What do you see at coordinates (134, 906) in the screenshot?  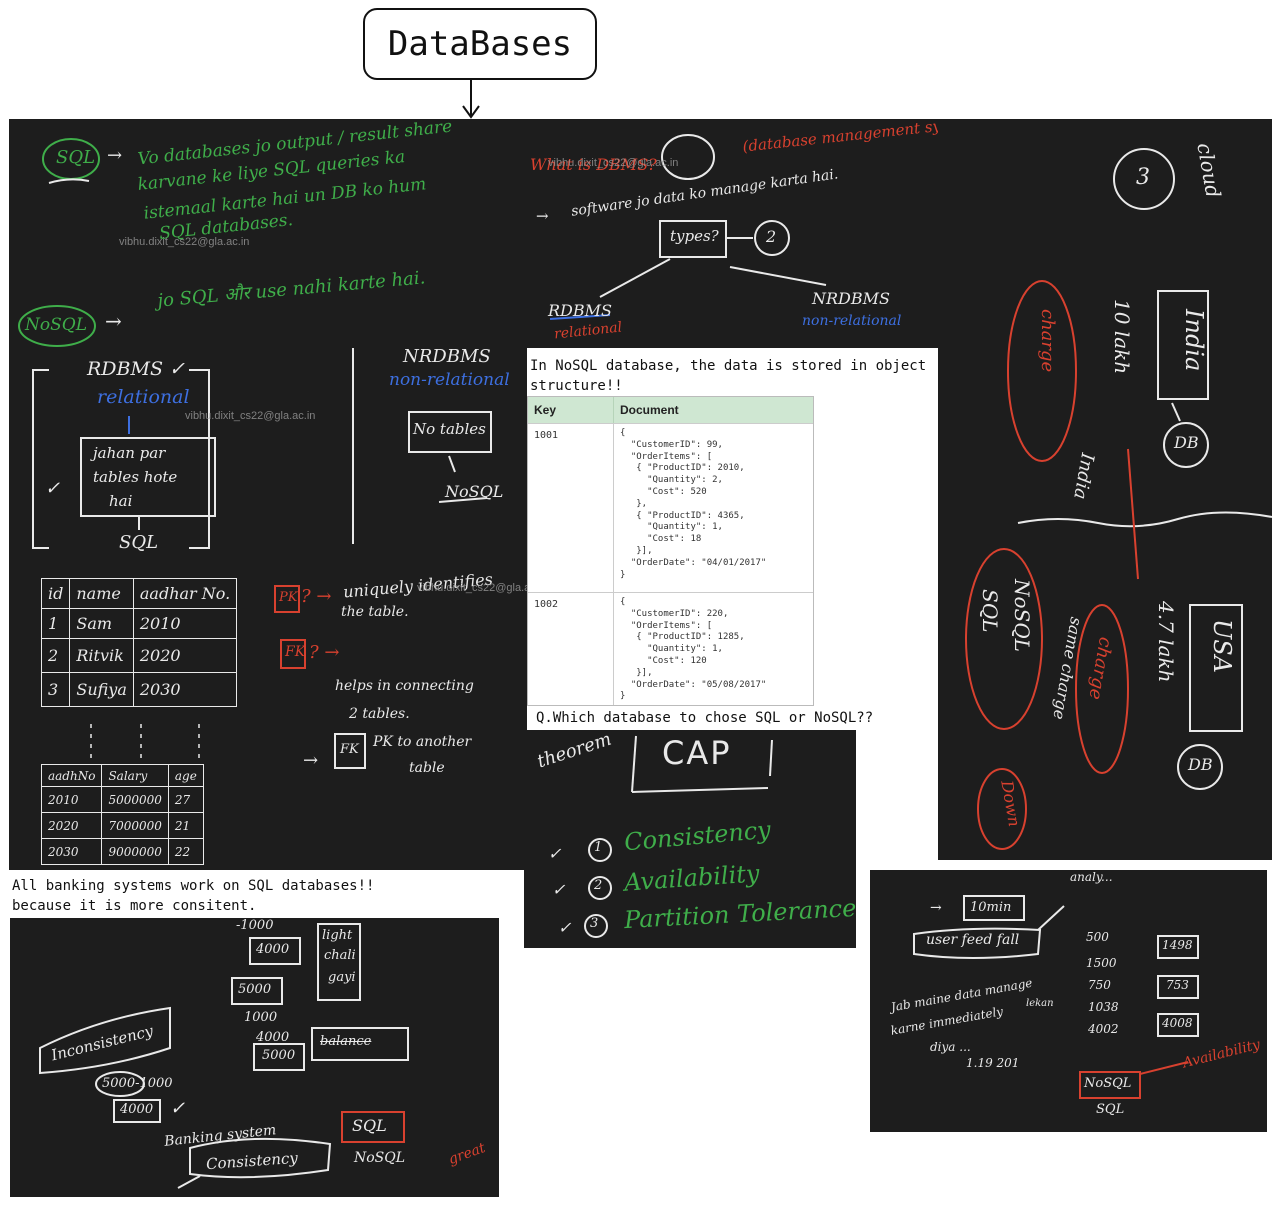 I see `banking-note-line2: because it is more consitent.` at bounding box center [134, 906].